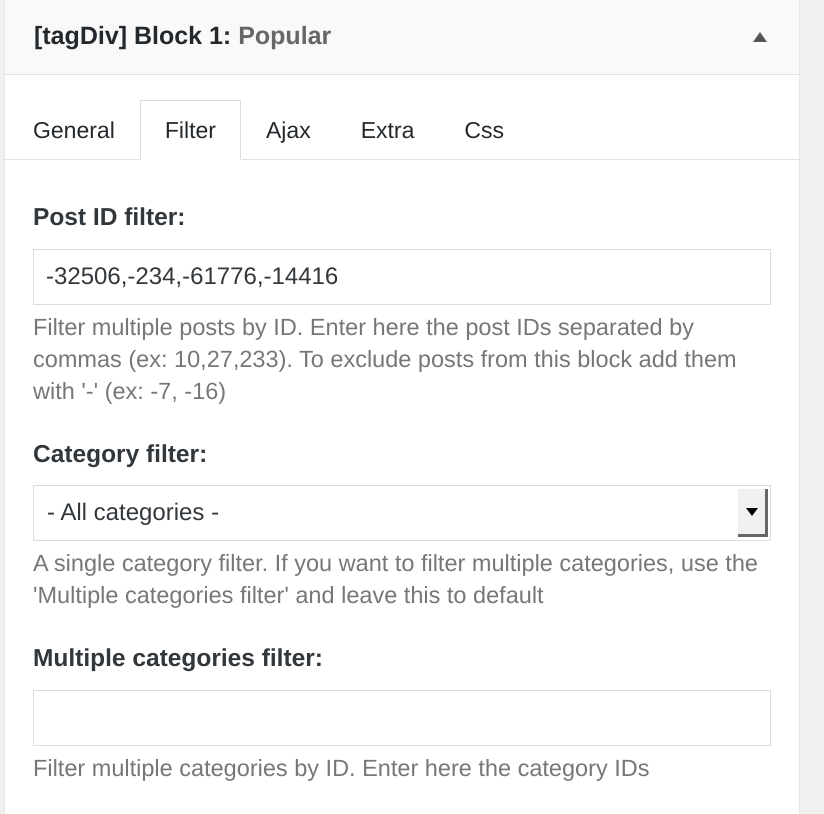 The height and width of the screenshot is (814, 824). What do you see at coordinates (341, 768) in the screenshot?
I see `help-text: Filter multiple categories by ID. Enter here the category IDs` at bounding box center [341, 768].